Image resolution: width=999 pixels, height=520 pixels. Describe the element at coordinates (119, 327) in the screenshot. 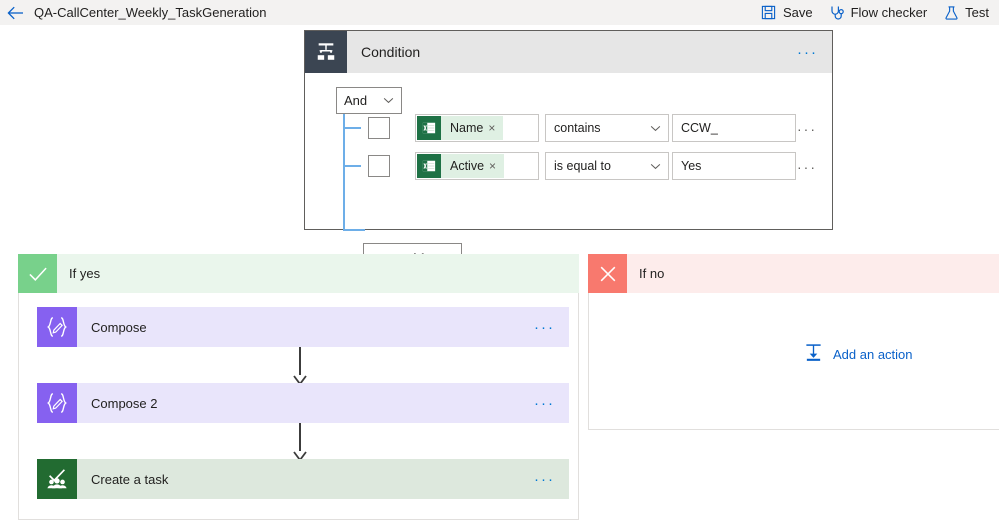

I see `action-title: Compose` at that location.